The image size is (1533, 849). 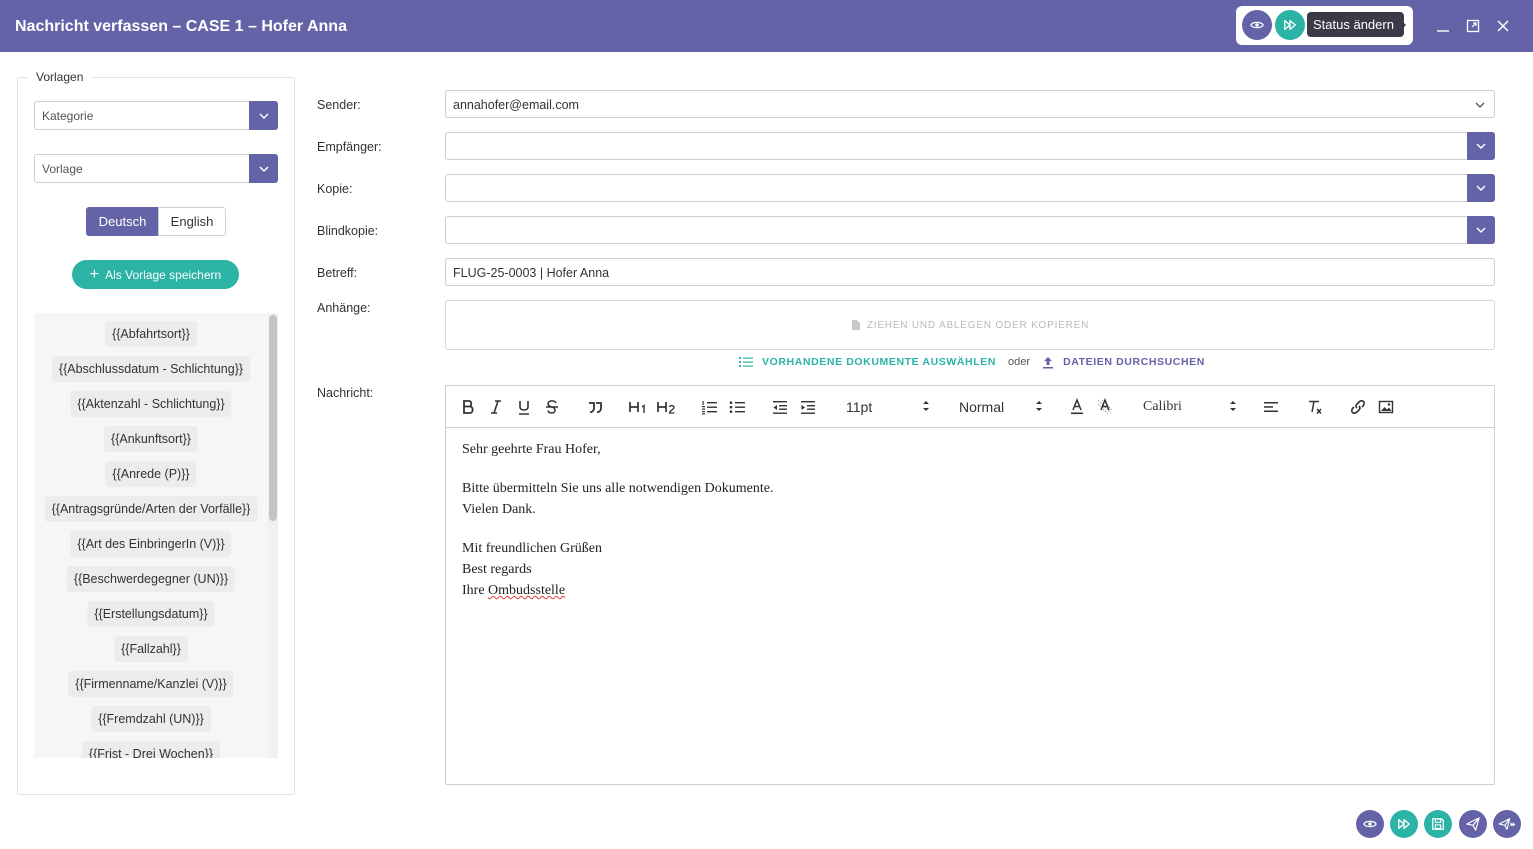 What do you see at coordinates (1443, 26) in the screenshot?
I see `minimize-button` at bounding box center [1443, 26].